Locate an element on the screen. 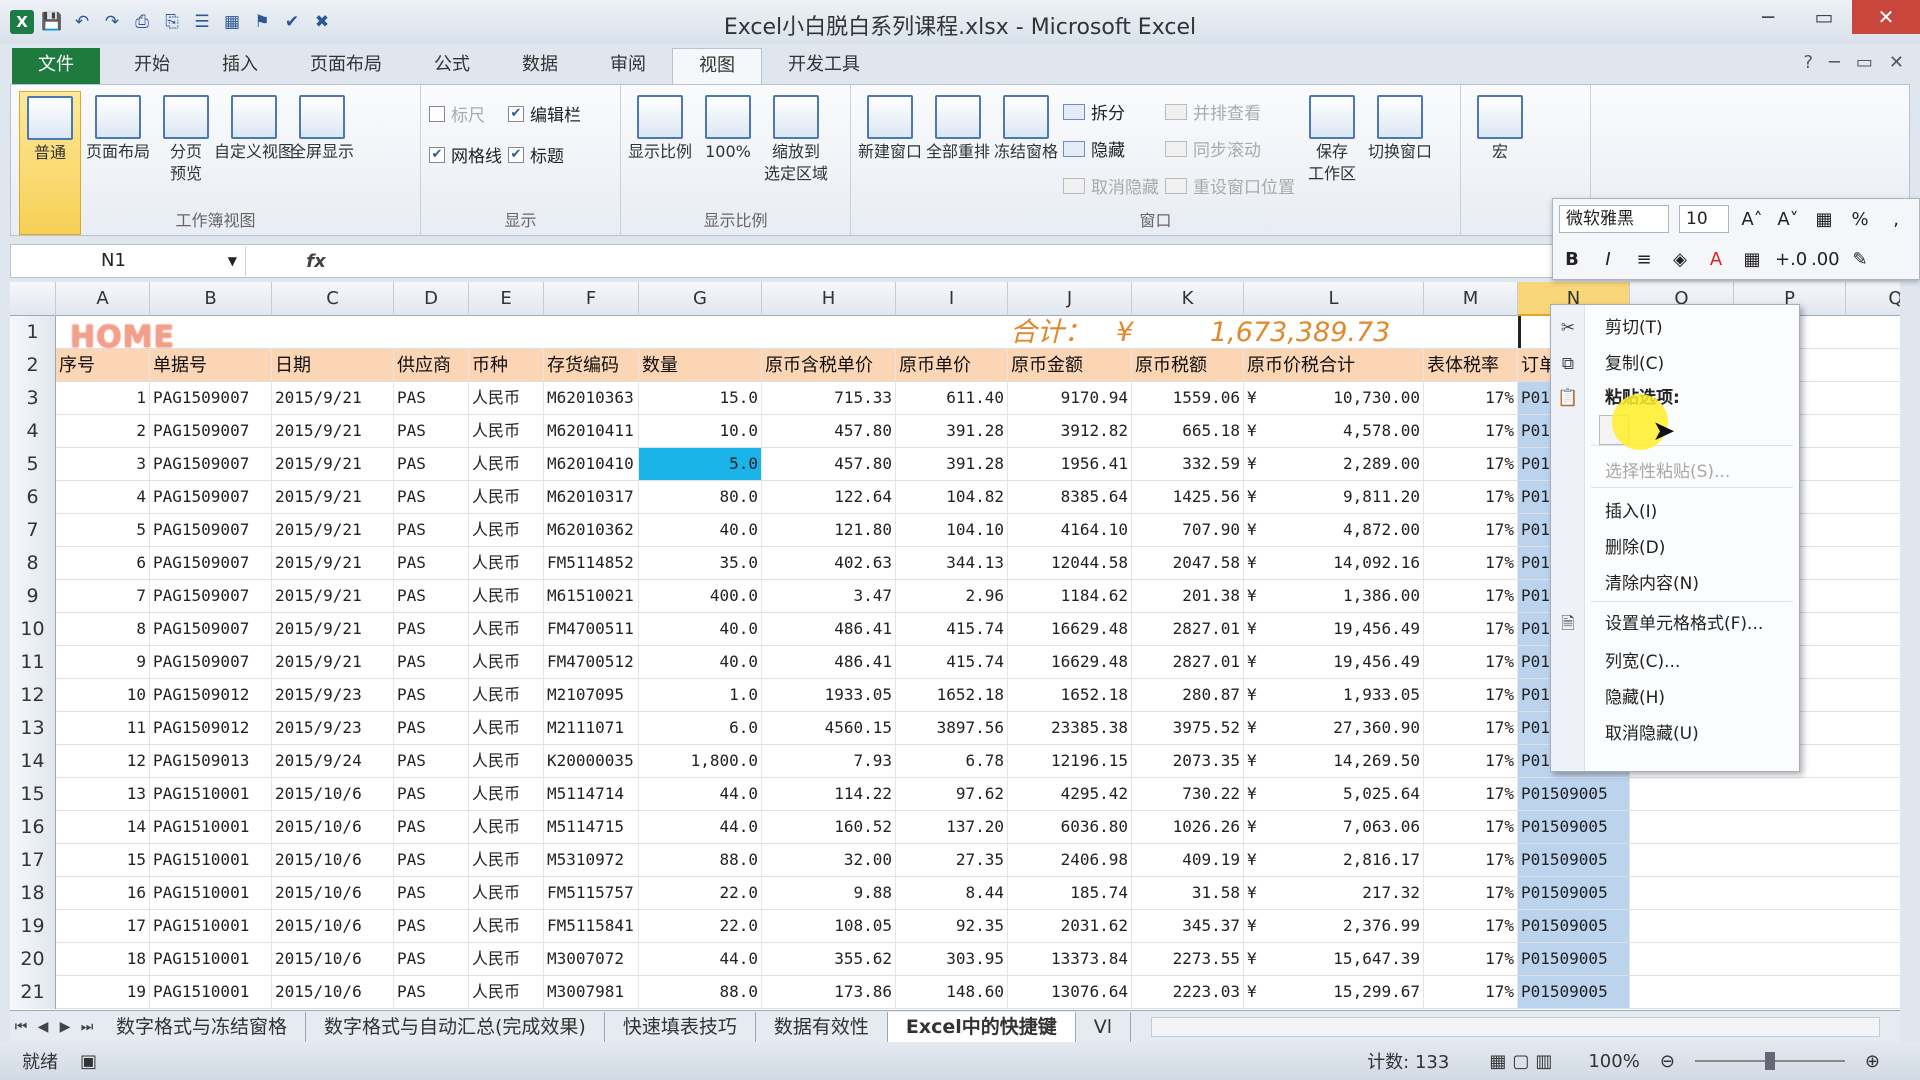 This screenshot has width=1920, height=1080. header-cell-7: 原币含税单价 is located at coordinates (829, 365).